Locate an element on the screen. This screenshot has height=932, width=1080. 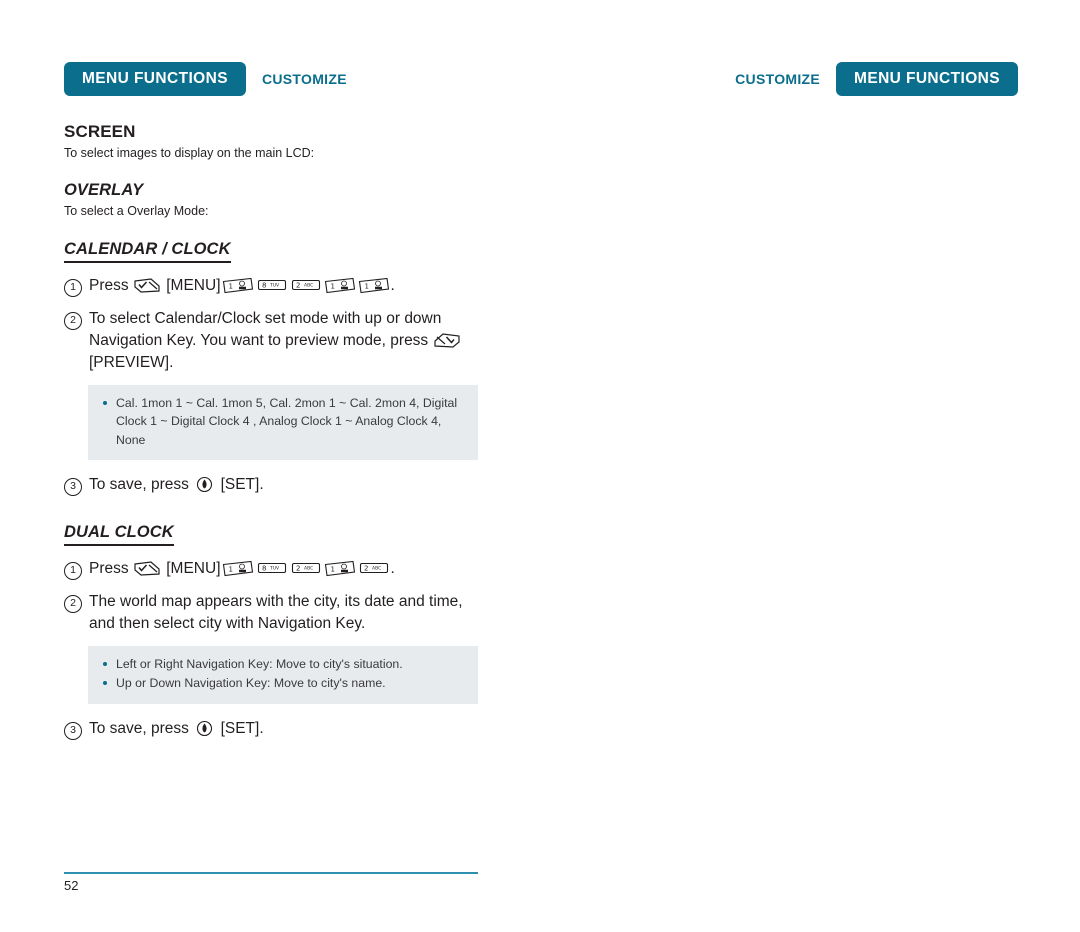
subsection-title-calendar-clock: CALENDAR / CLOCK is located at coordinates (147, 251).